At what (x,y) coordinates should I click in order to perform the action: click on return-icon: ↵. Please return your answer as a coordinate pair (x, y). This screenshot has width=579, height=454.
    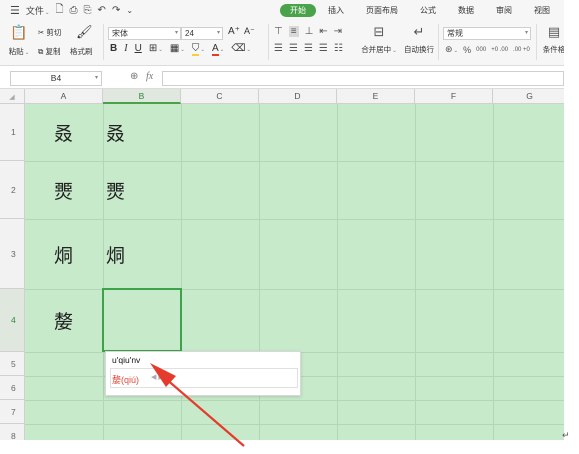
    Looking at the image, I should click on (566, 435).